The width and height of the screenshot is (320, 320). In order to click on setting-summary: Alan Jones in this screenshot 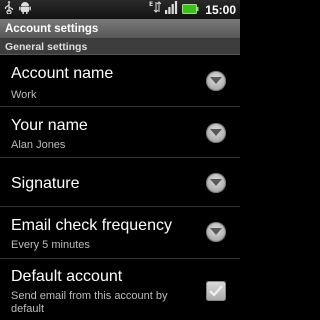, I will do `click(38, 145)`.